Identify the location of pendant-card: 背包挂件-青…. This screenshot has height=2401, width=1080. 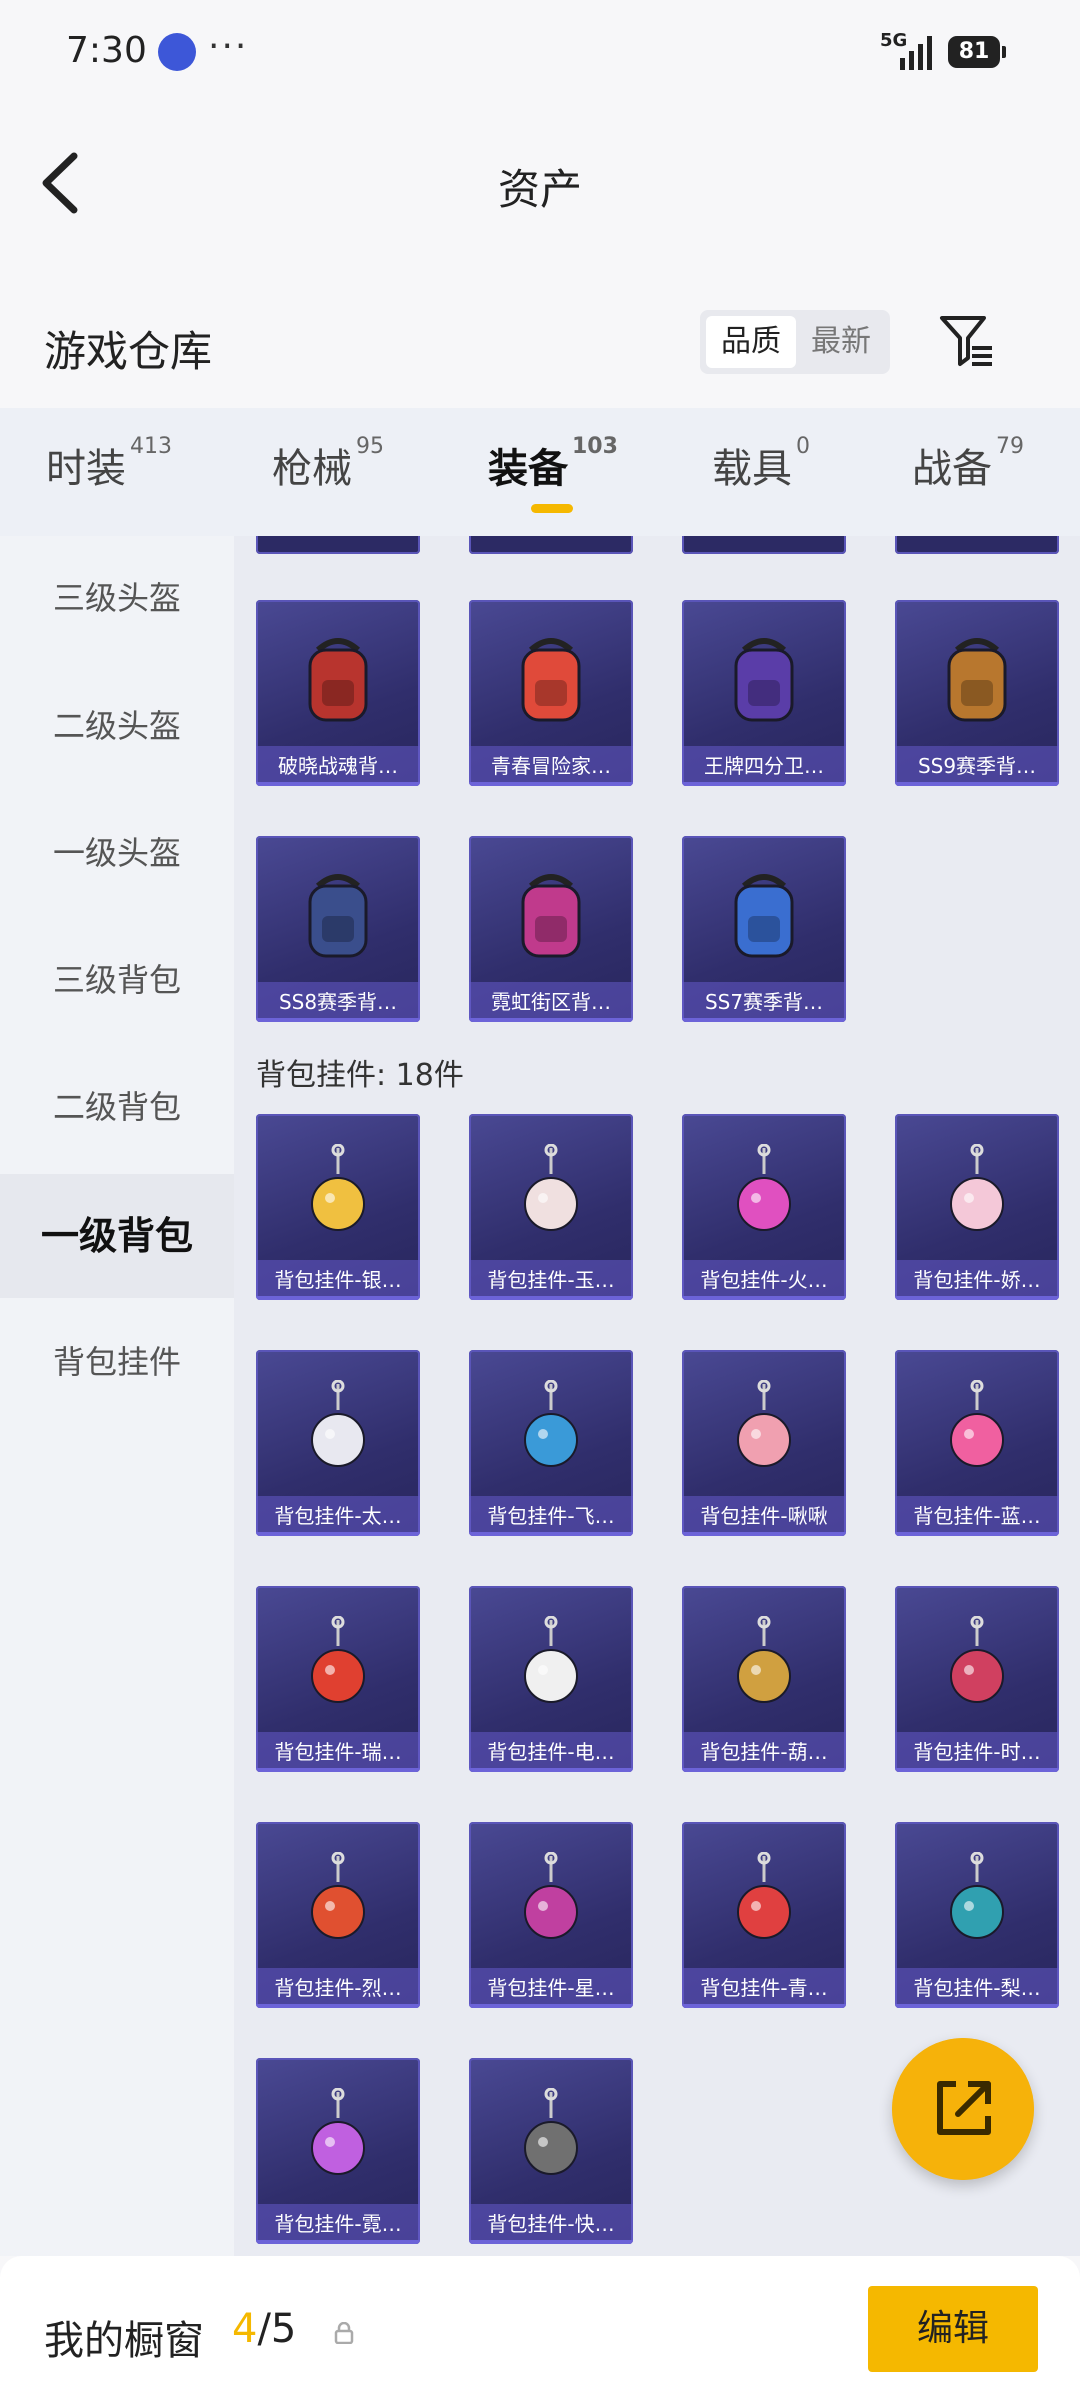
(764, 1915).